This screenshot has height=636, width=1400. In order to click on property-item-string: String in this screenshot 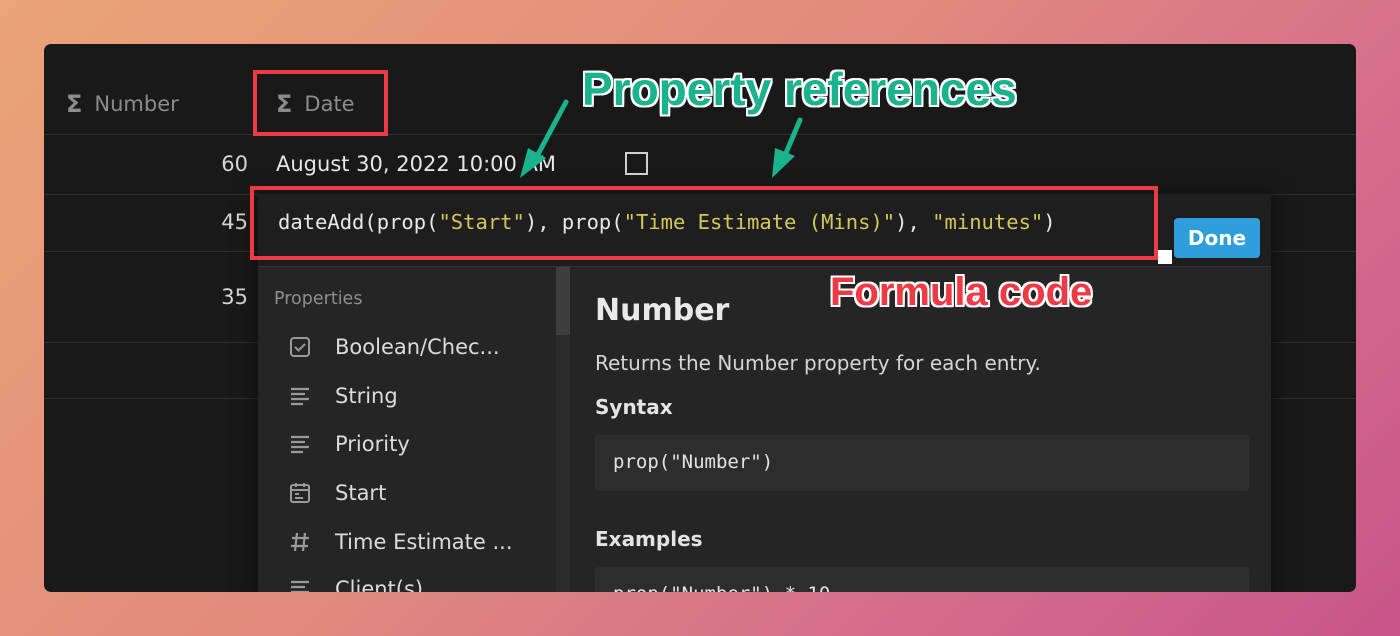, I will do `click(342, 395)`.